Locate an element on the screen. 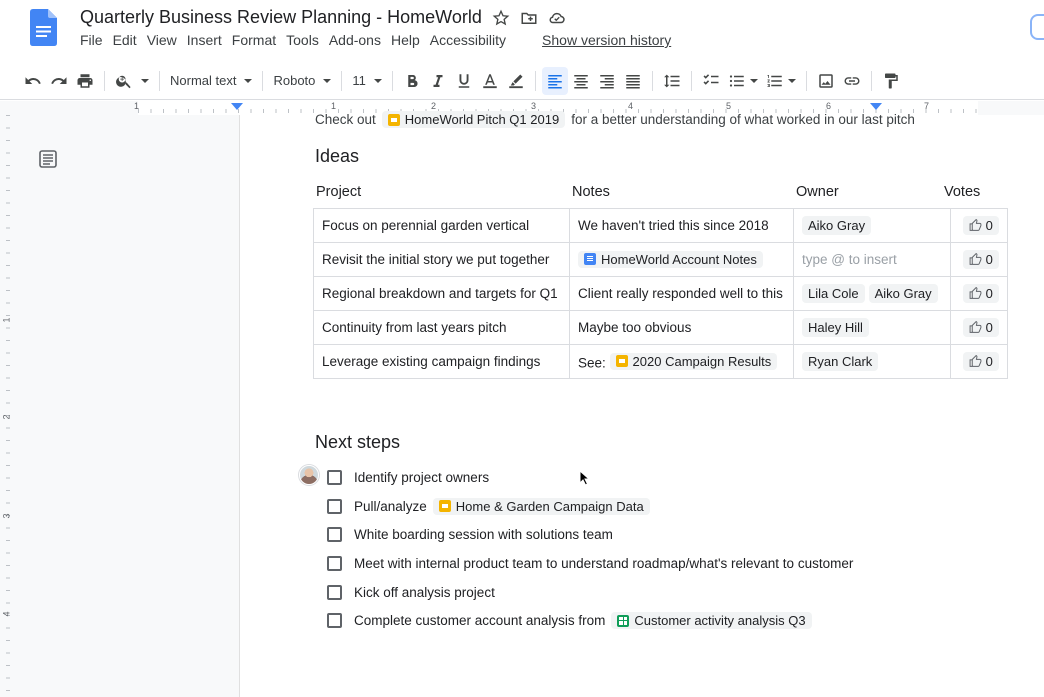  toolbar-divider is located at coordinates (342, 80).